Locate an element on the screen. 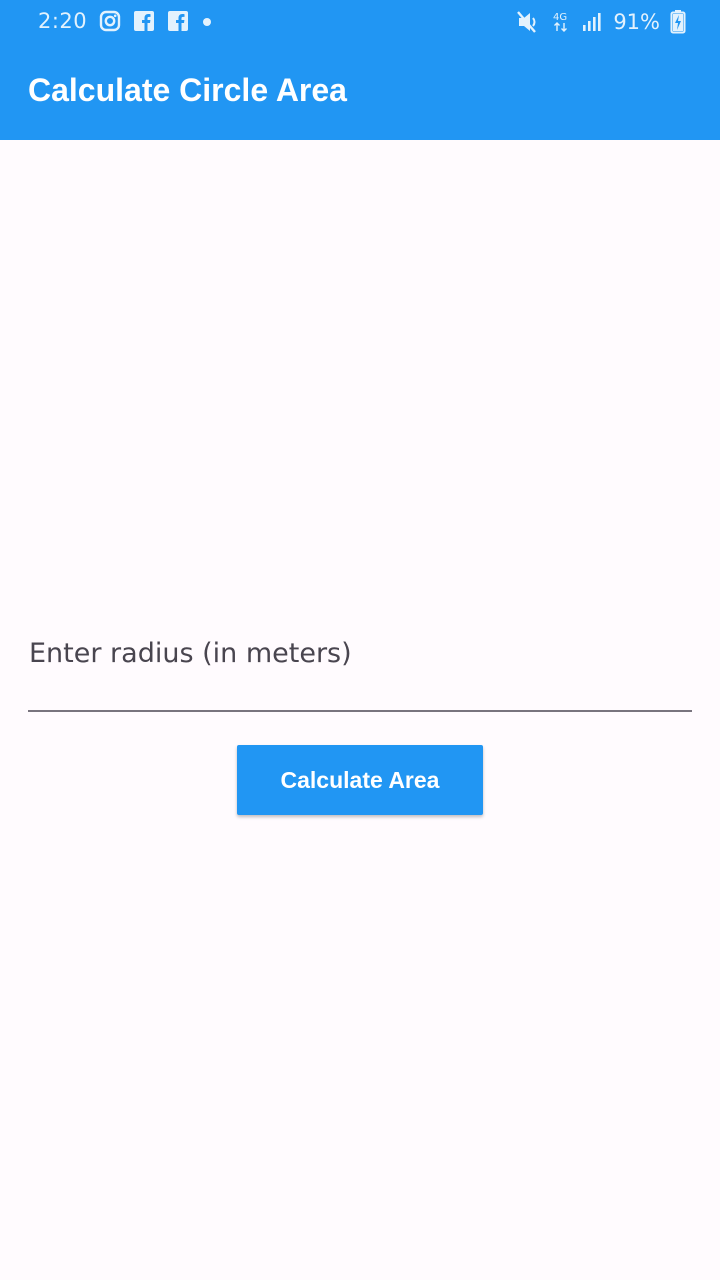 Image resolution: width=720 pixels, height=1280 pixels. network-4g-icon: 4G is located at coordinates (560, 22).